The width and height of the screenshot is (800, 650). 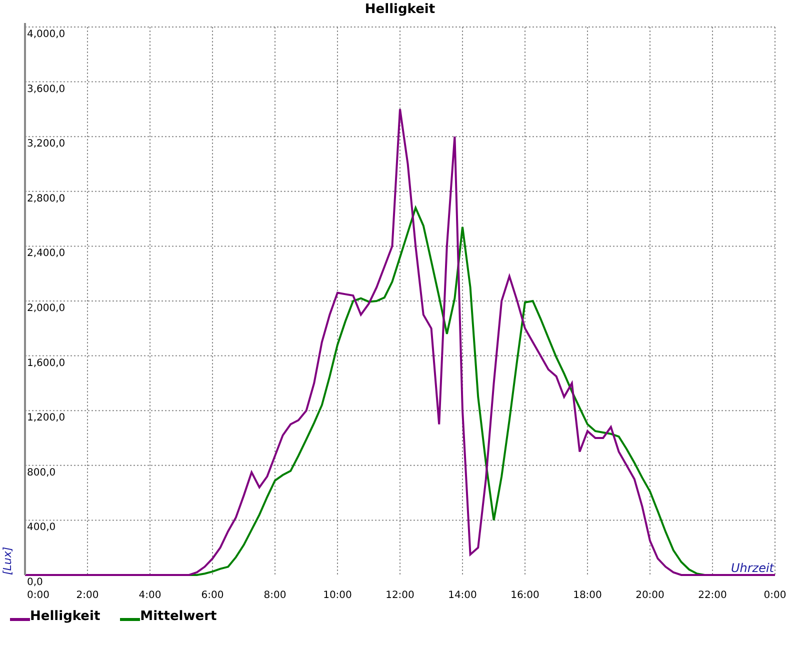 What do you see at coordinates (46, 34) in the screenshot?
I see `y-tick-label: 4,000,0` at bounding box center [46, 34].